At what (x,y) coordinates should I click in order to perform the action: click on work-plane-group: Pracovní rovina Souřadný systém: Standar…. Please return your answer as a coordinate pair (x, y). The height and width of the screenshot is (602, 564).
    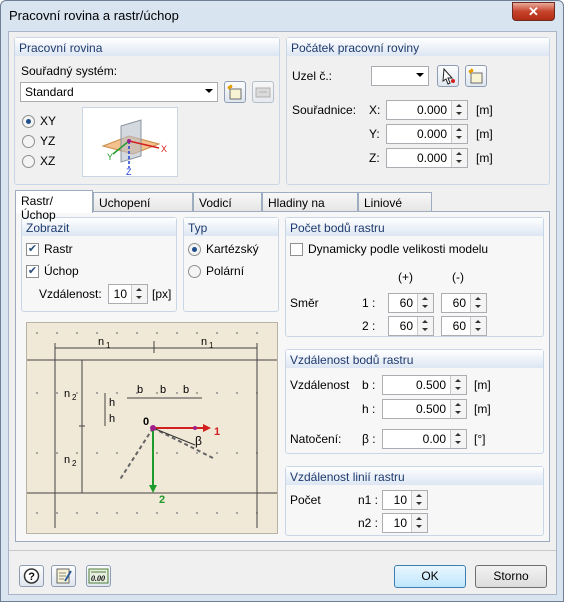
    Looking at the image, I should click on (147, 111).